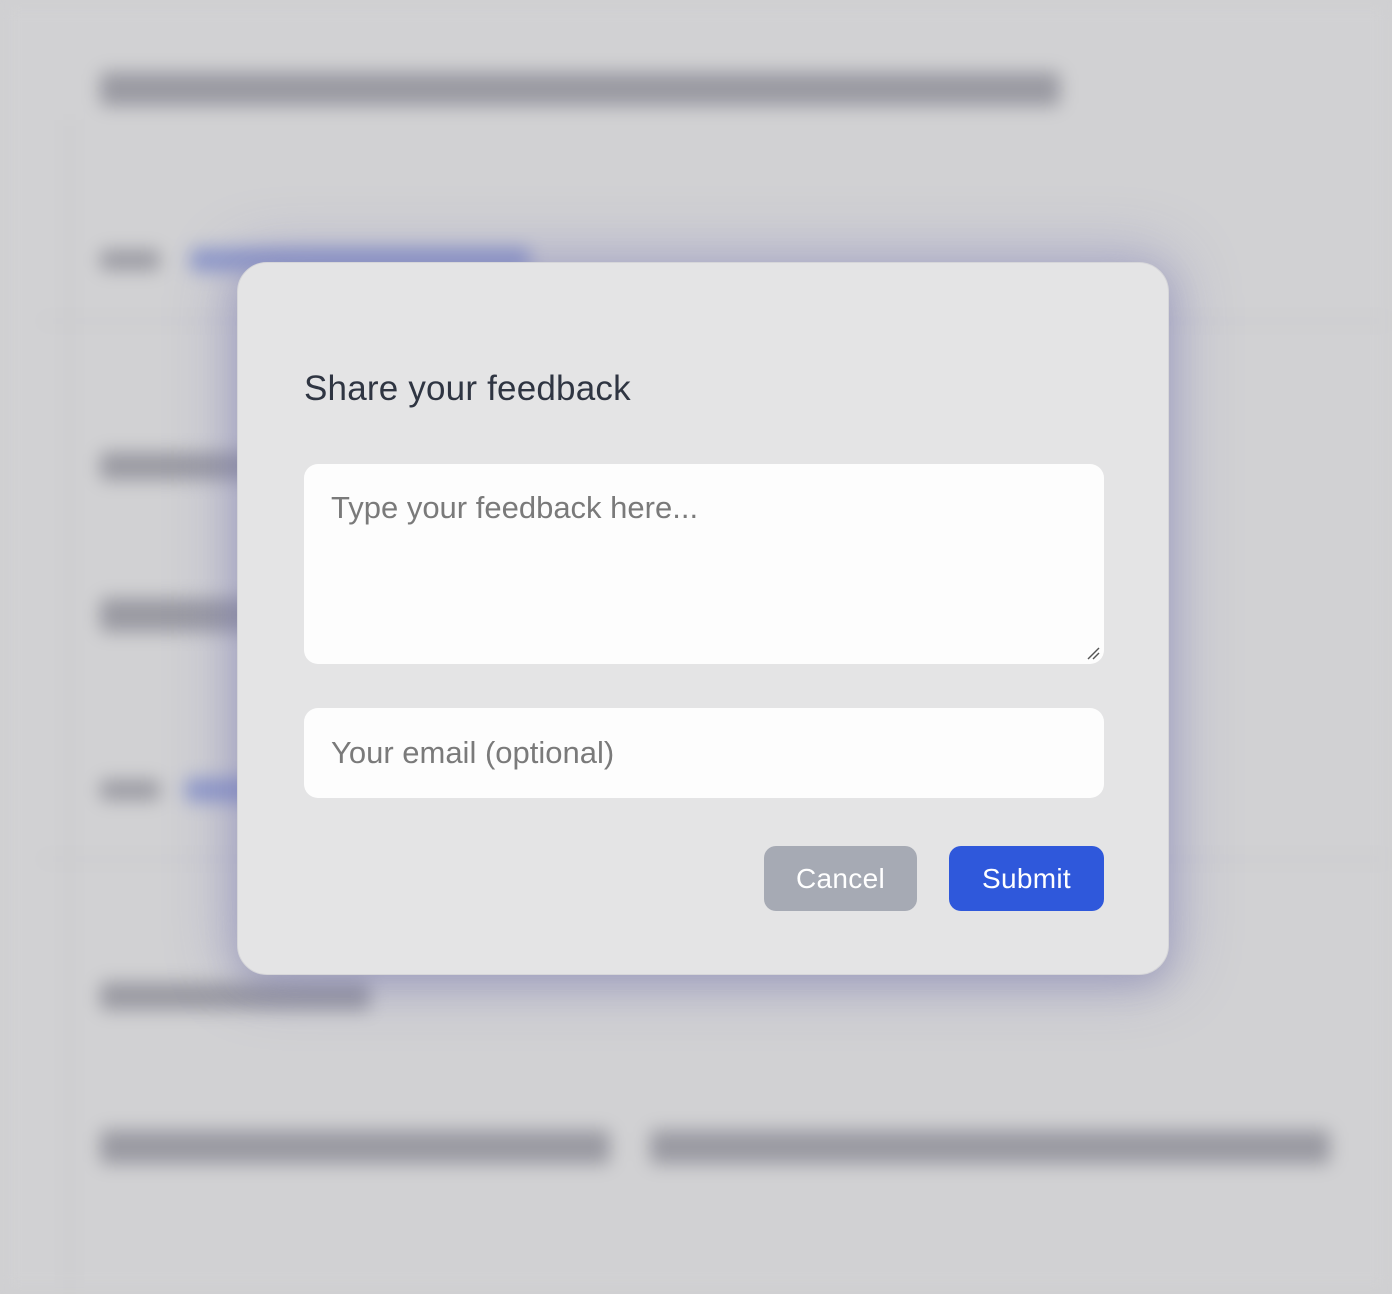 The image size is (1392, 1294). I want to click on email-input, so click(704, 753).